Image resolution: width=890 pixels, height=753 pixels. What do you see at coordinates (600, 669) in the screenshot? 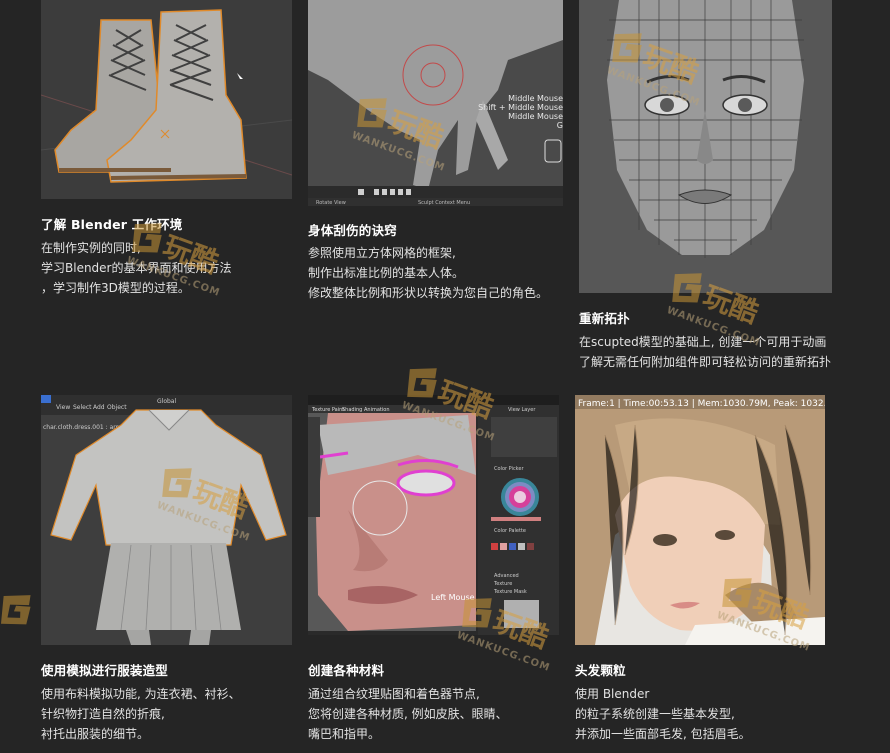
I see `card-6-title: 头发颗粒` at bounding box center [600, 669].